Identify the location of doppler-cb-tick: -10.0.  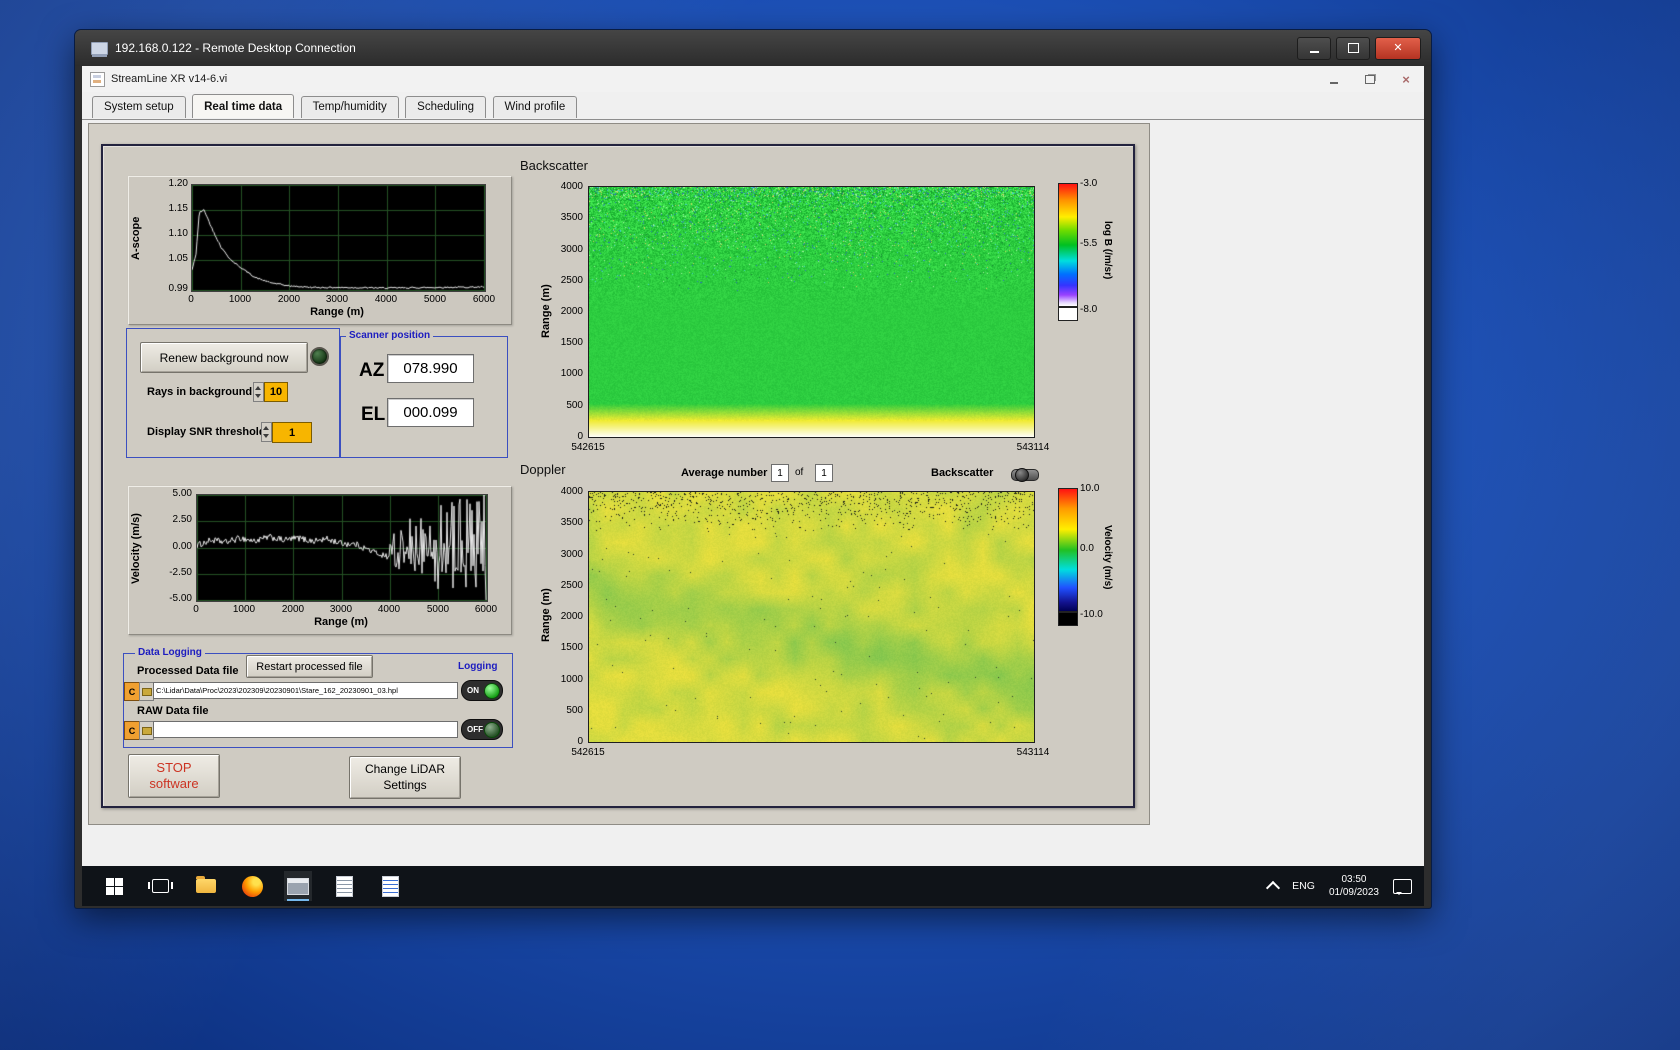
(1091, 614).